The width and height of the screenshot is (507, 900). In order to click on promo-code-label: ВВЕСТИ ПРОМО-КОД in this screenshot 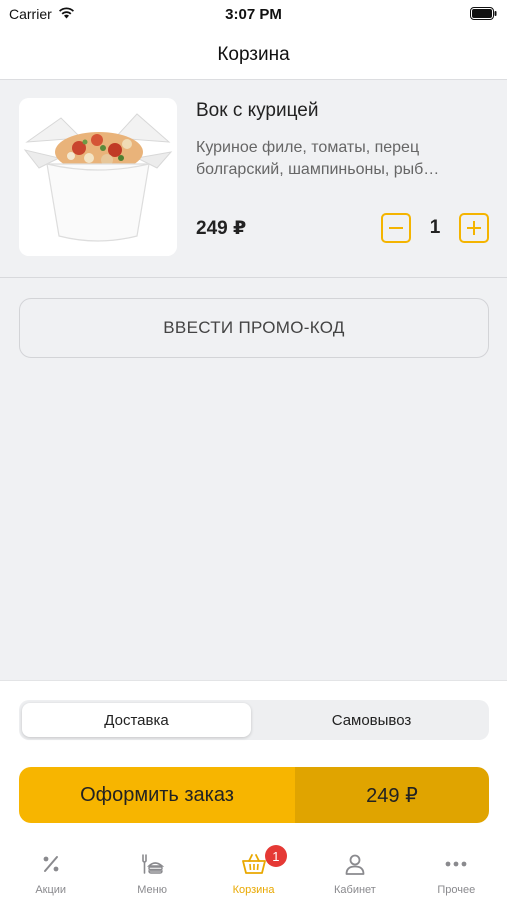, I will do `click(254, 327)`.